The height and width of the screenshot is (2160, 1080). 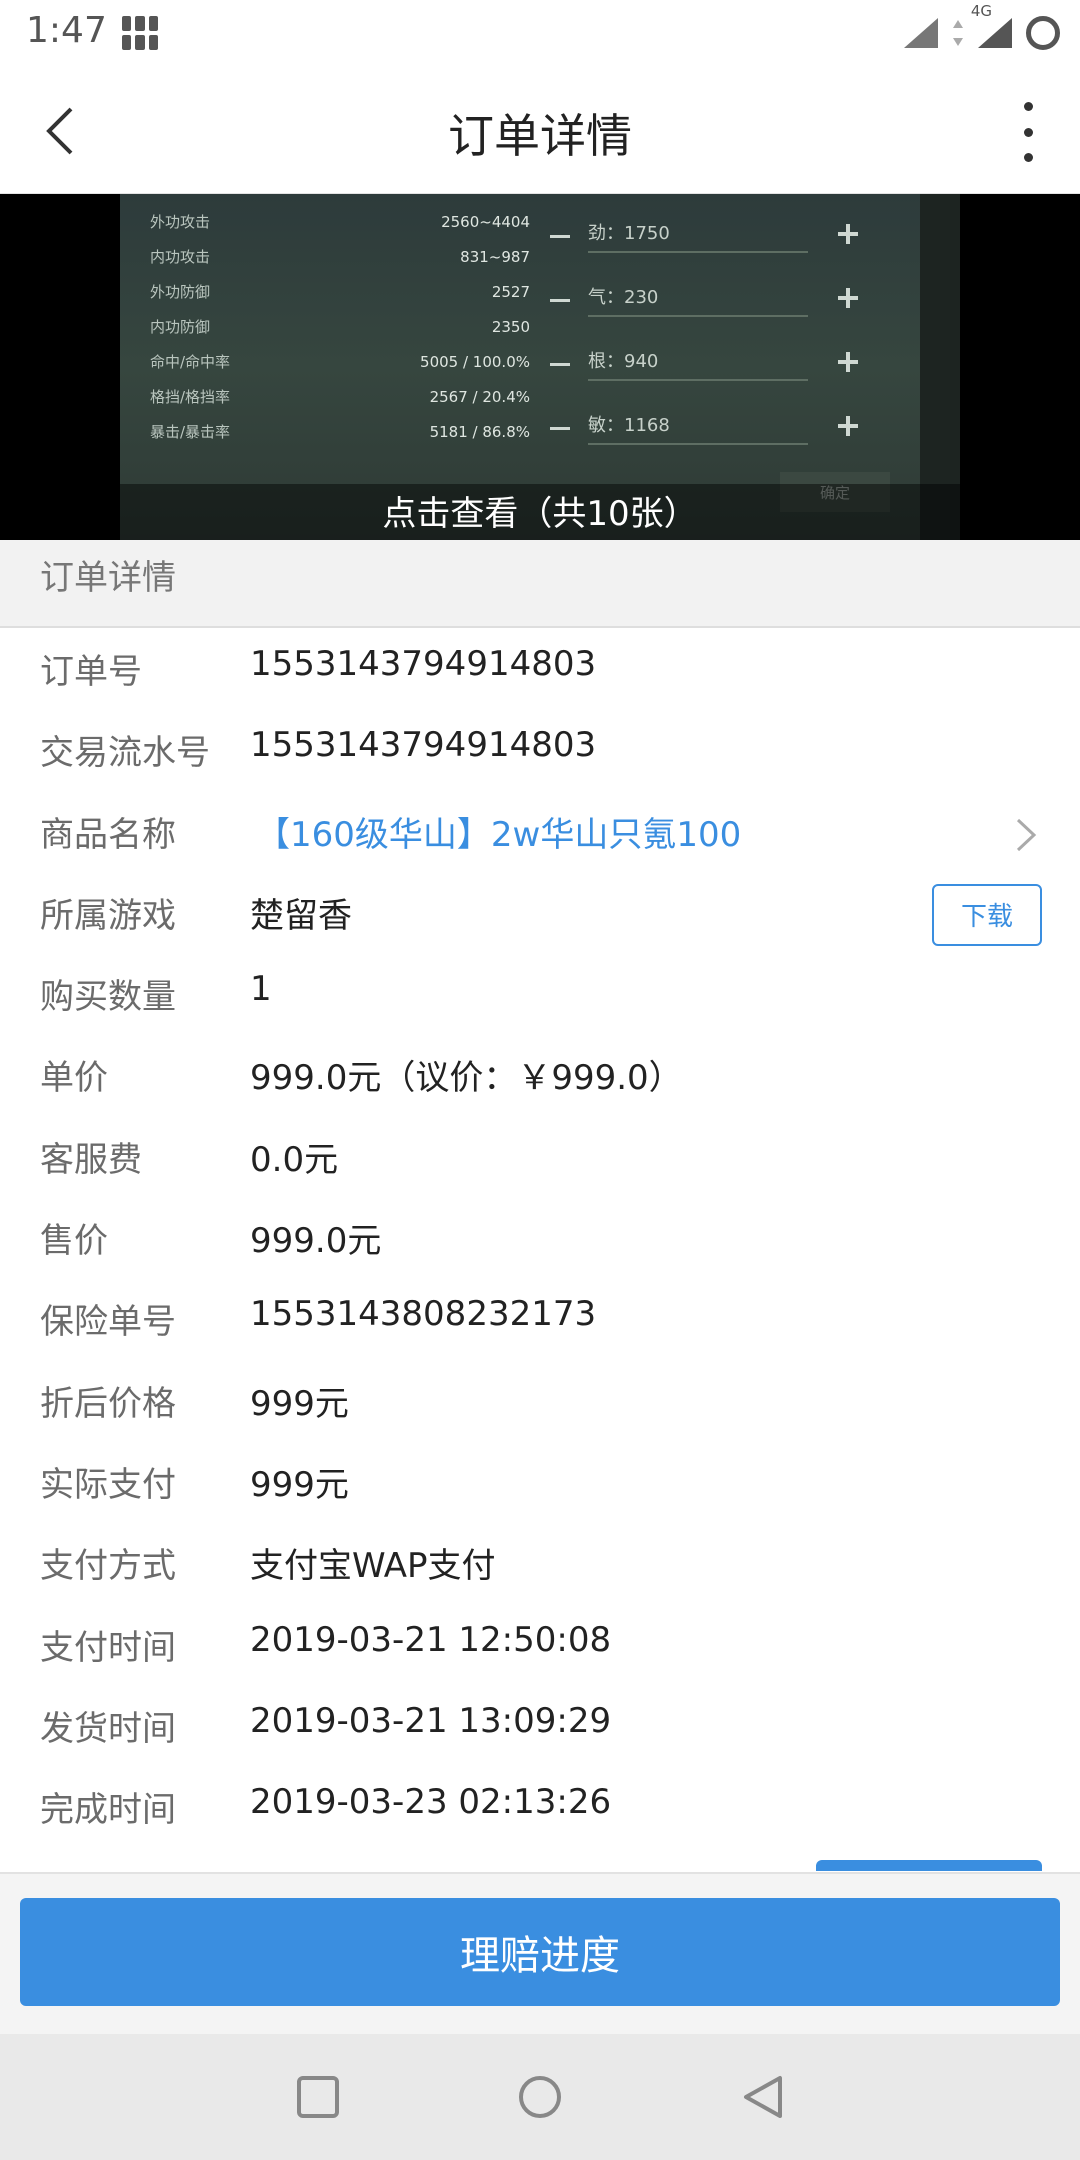 I want to click on detail-row: 所属游戏 楚留香 下载, so click(x=540, y=912).